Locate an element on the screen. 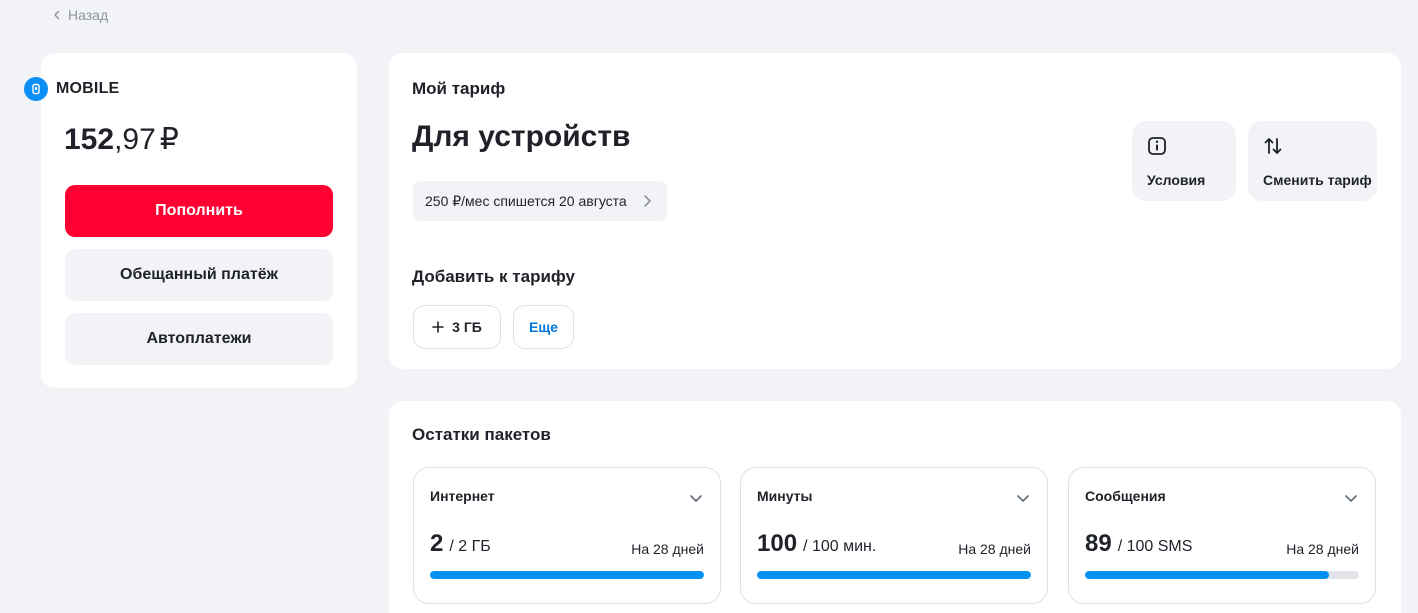 Image resolution: width=1418 pixels, height=613 pixels. change-tariff-button: Сменить тариф is located at coordinates (1312, 161).